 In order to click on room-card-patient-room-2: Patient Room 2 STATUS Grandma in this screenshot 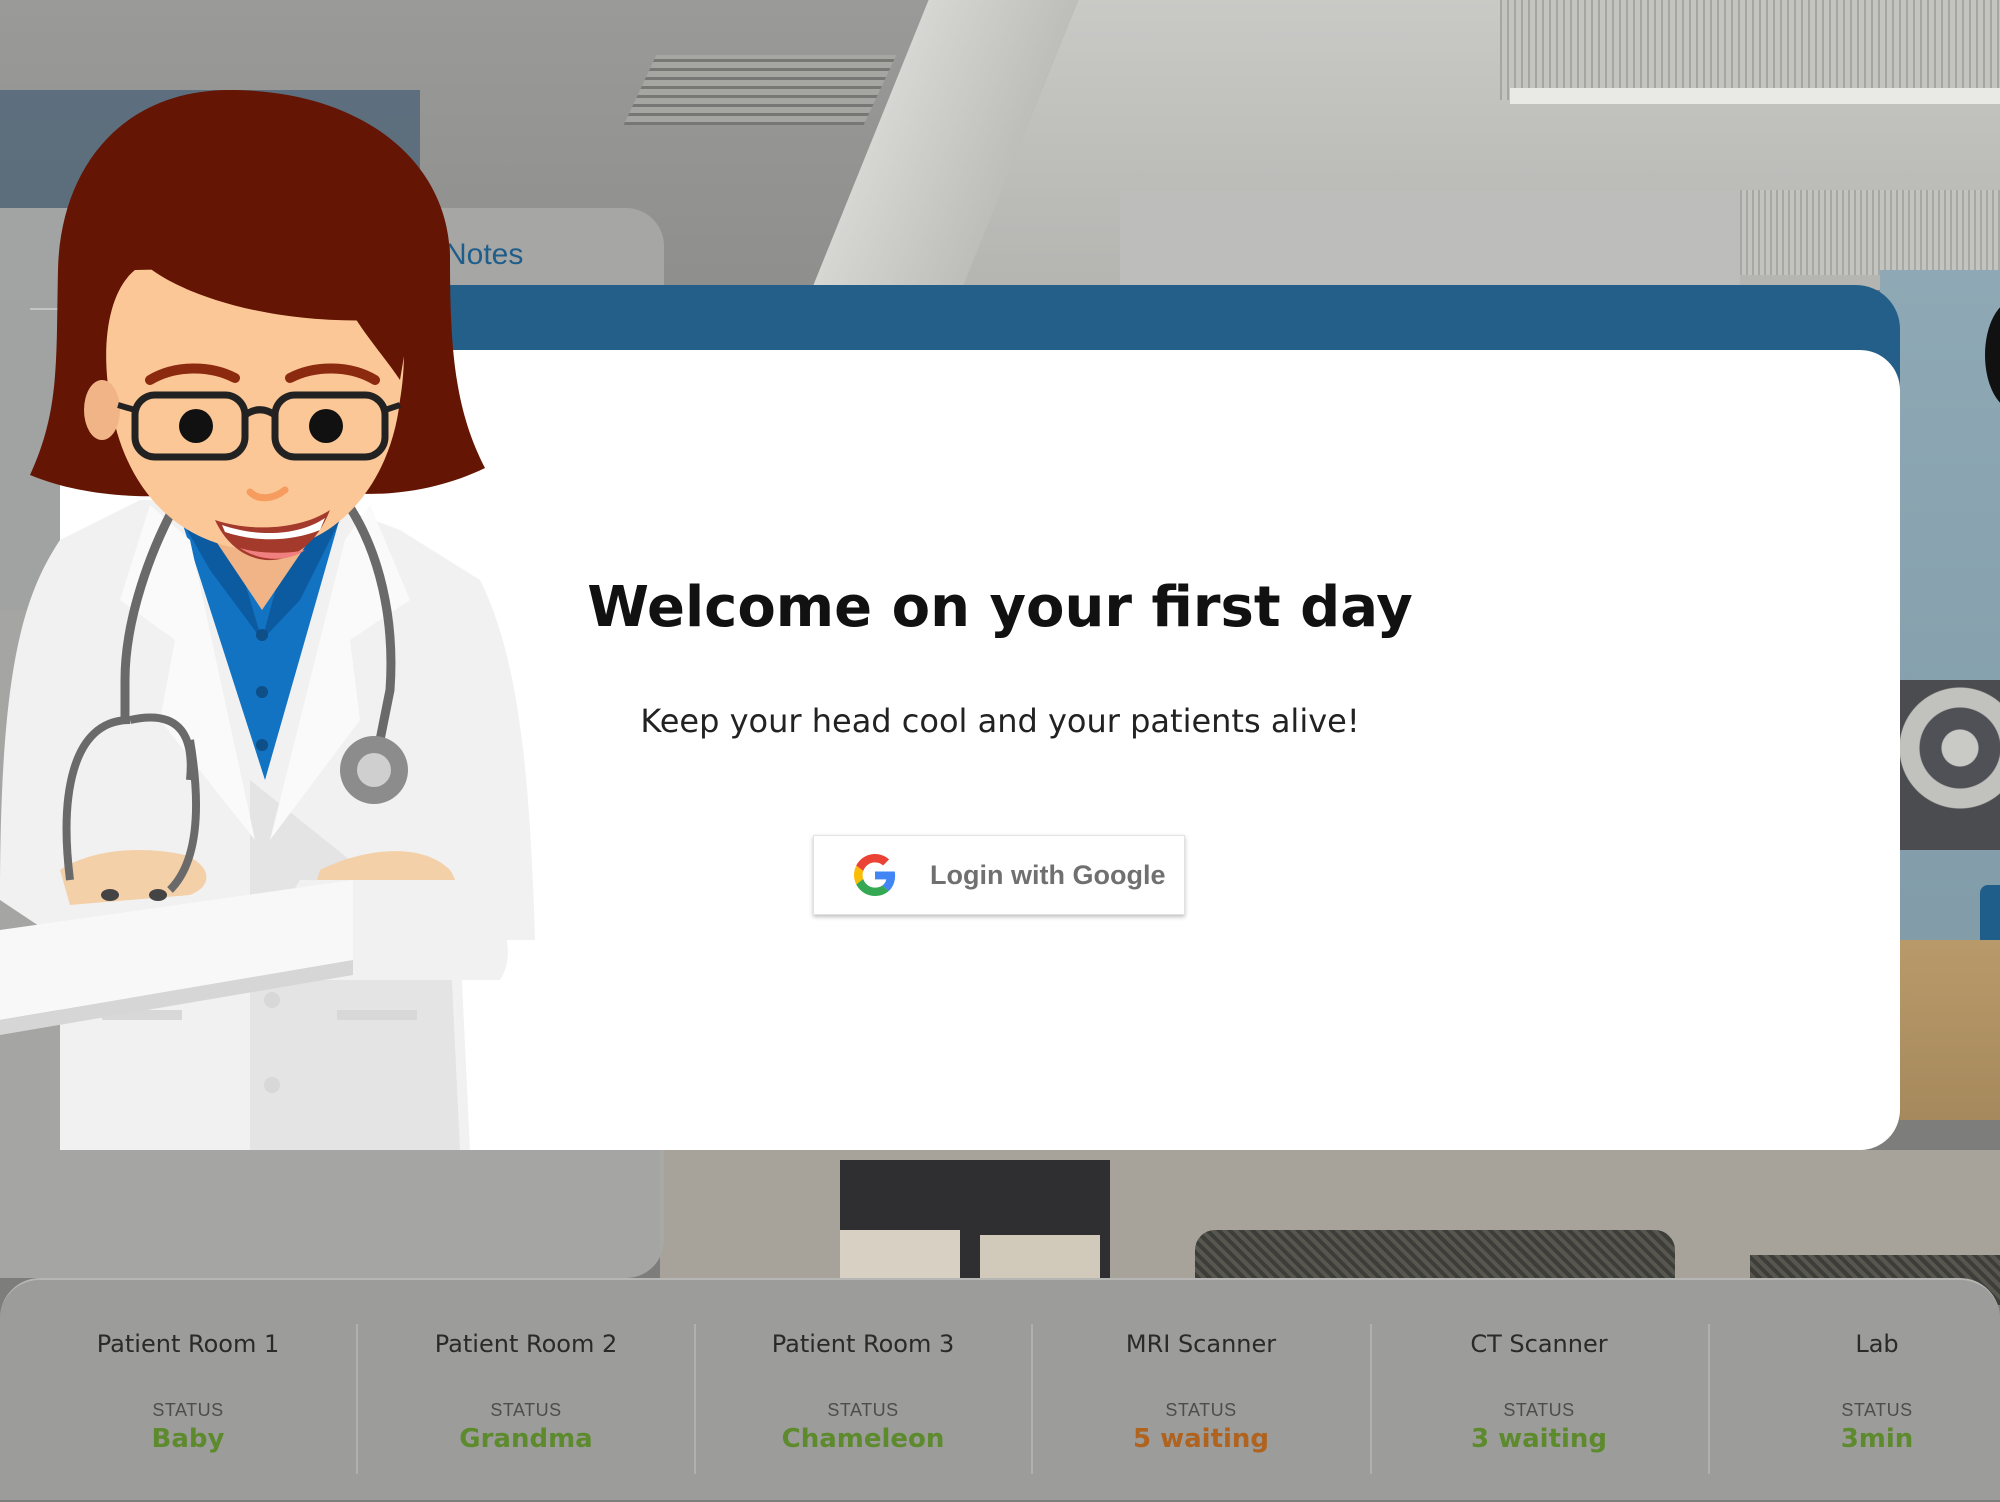, I will do `click(526, 1391)`.